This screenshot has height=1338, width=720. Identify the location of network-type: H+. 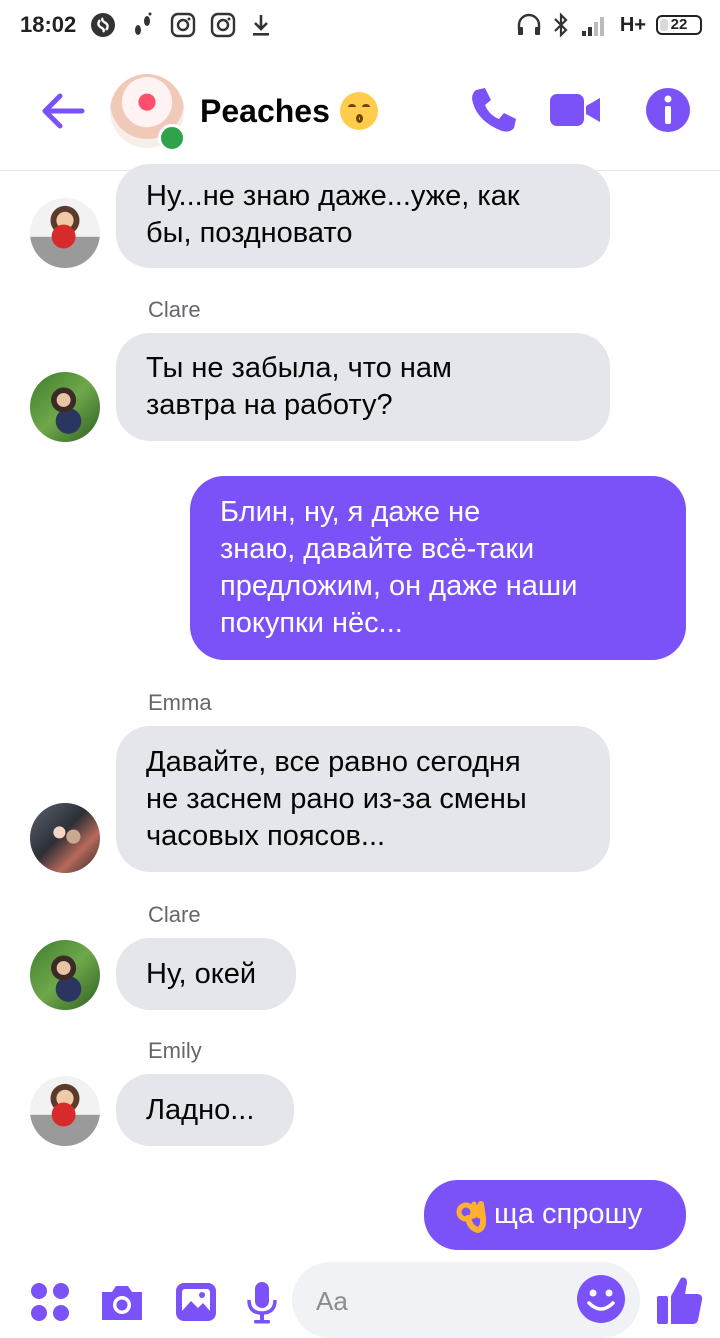
(632, 24).